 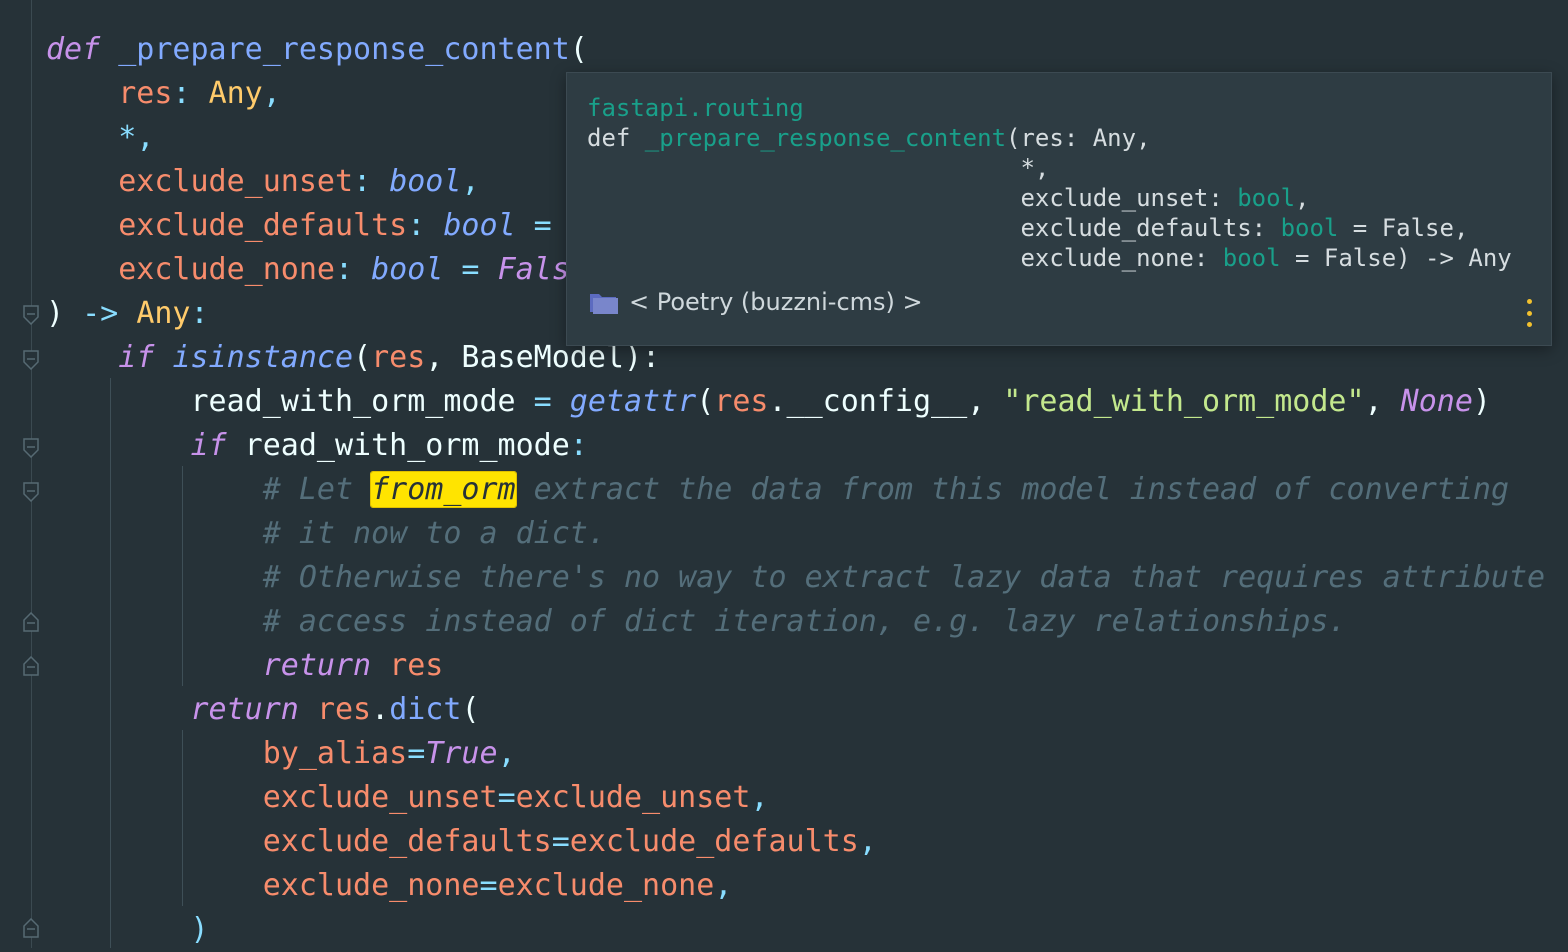 I want to click on code-line: def _prepare_response_content(, so click(x=317, y=49).